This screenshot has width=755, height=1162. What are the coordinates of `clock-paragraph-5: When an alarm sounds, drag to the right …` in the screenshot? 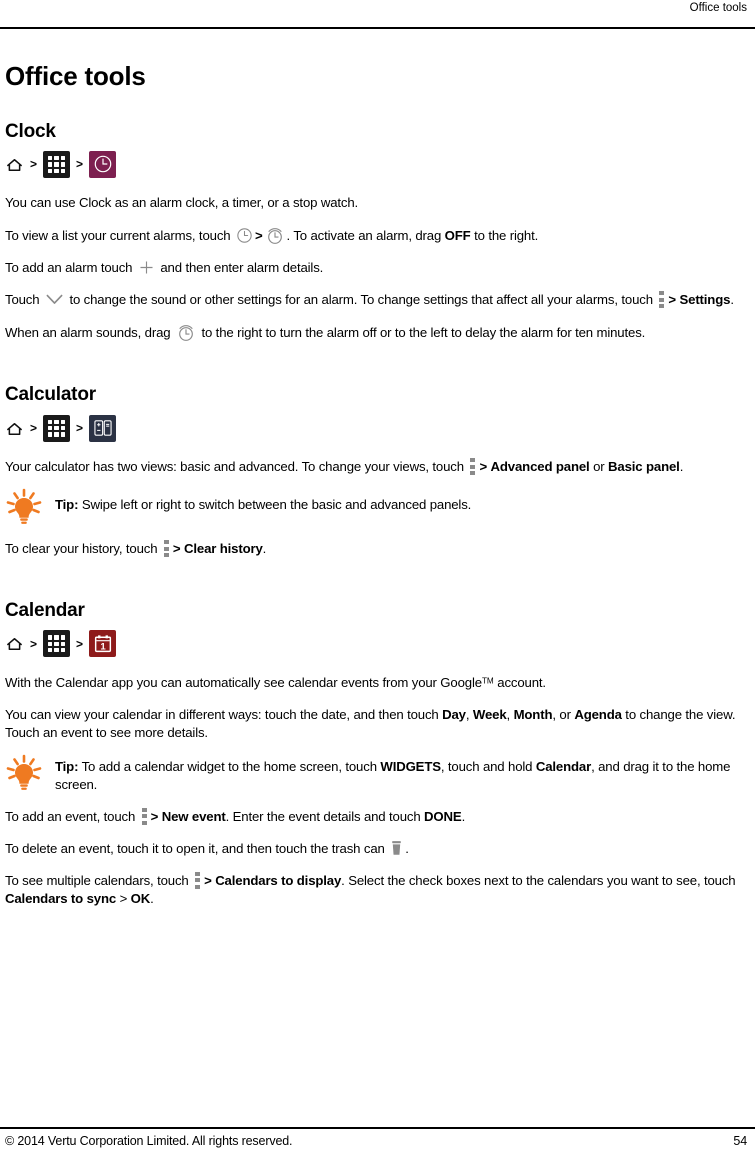 It's located at (377, 332).